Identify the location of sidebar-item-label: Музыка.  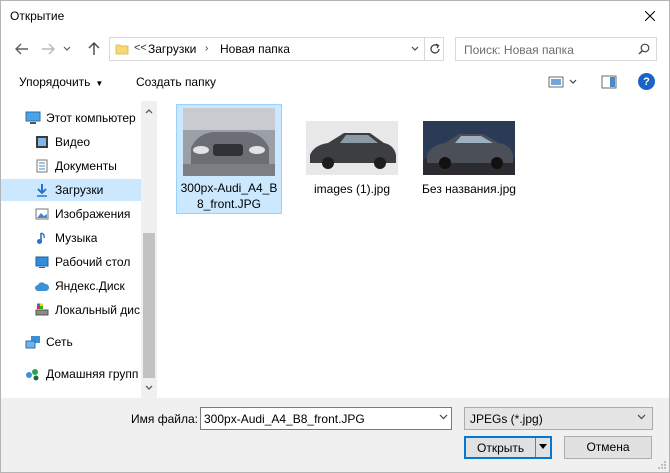
(76, 238).